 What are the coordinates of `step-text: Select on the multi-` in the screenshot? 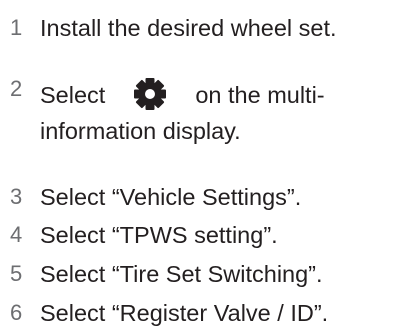 It's located at (182, 94).